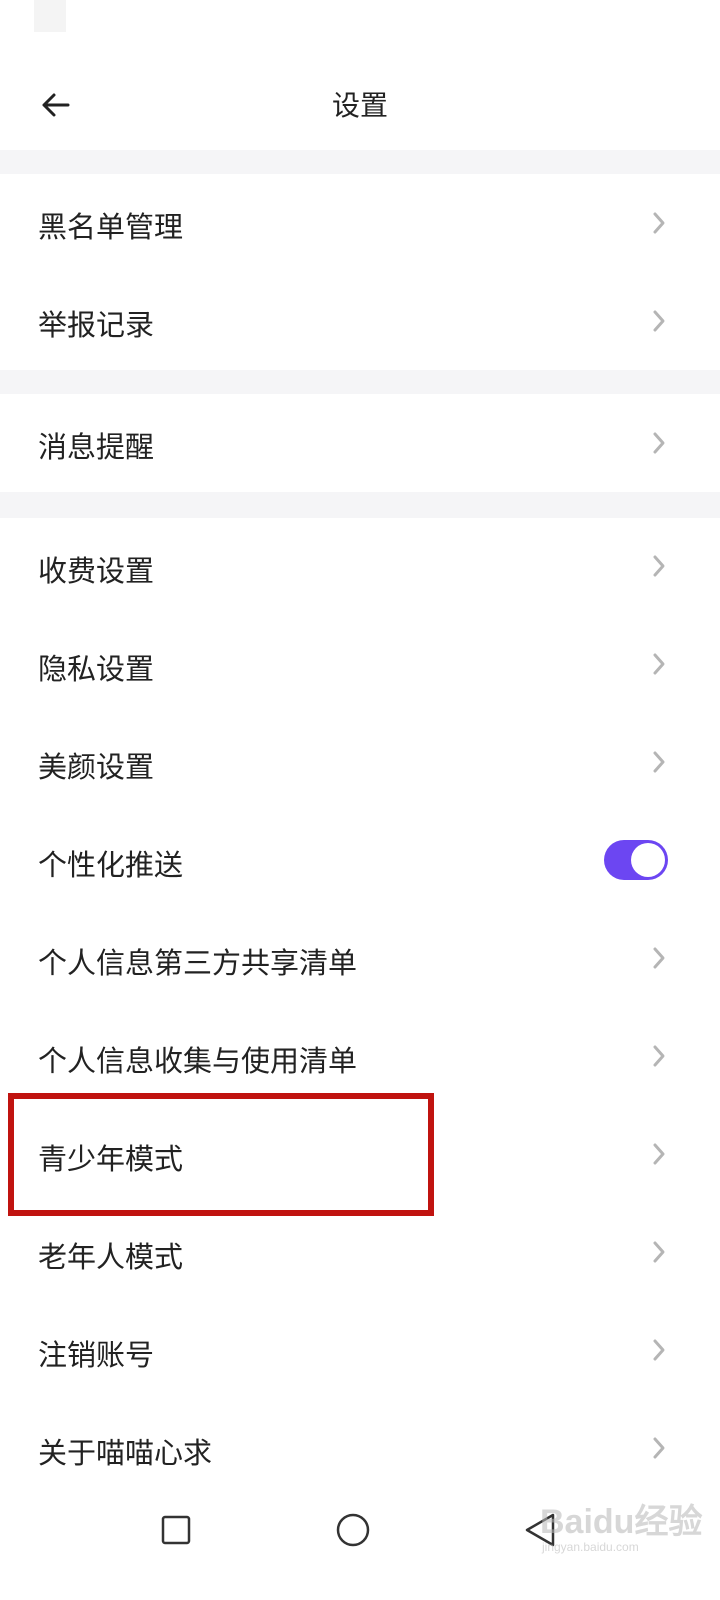  What do you see at coordinates (360, 321) in the screenshot?
I see `menu-item-report-records: 举报记录` at bounding box center [360, 321].